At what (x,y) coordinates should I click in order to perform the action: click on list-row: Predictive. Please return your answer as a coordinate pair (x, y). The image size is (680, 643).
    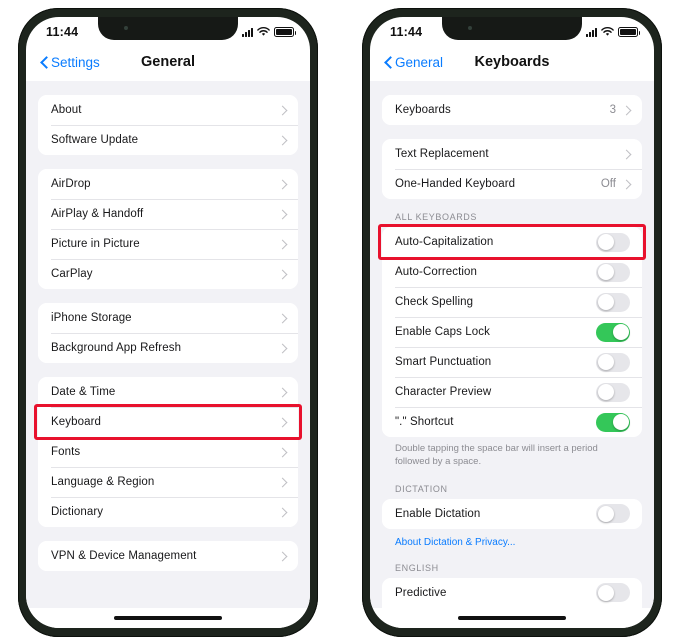
    Looking at the image, I should click on (512, 592).